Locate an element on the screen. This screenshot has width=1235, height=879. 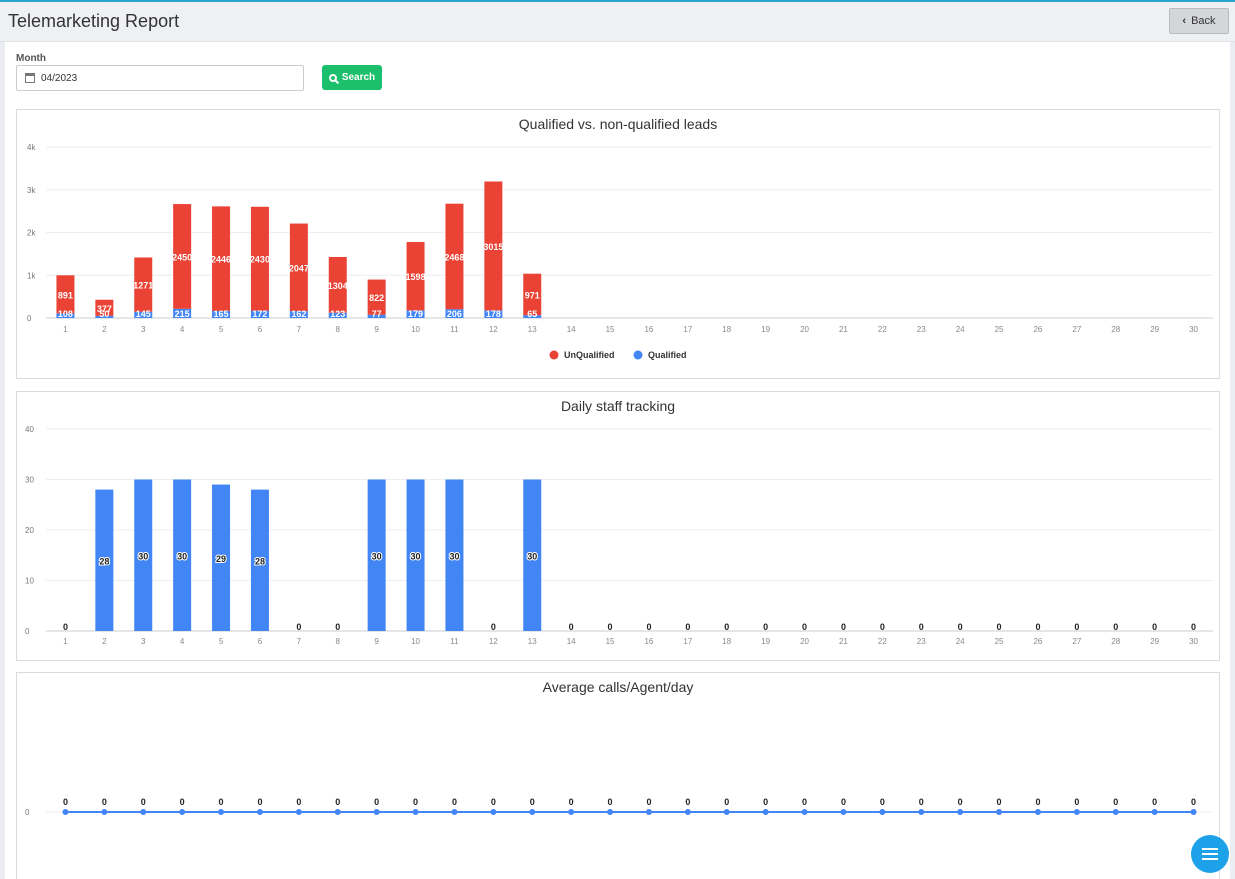
data-label-qualified: 165 is located at coordinates (221, 314).